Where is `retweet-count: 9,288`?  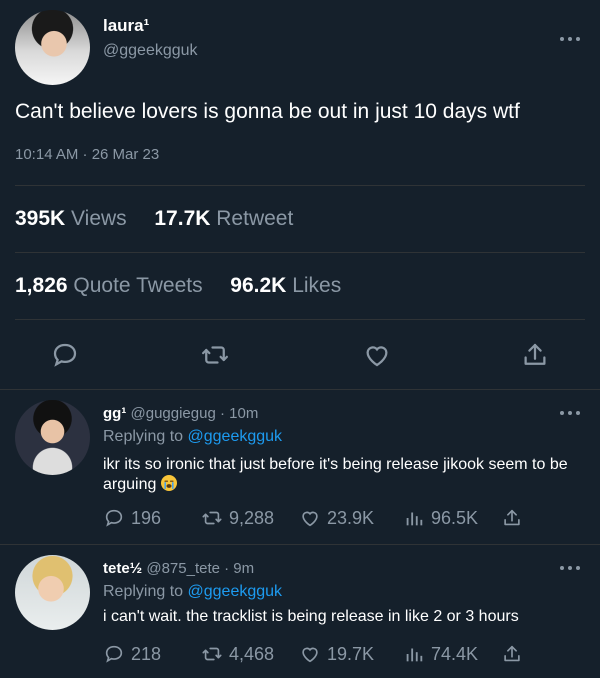
retweet-count: 9,288 is located at coordinates (237, 518).